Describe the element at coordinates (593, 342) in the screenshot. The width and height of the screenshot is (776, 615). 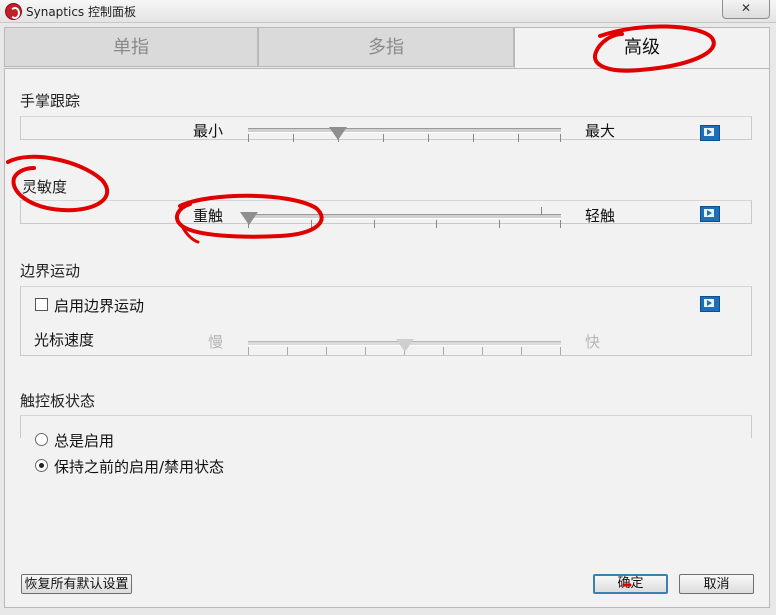
I see `cursor-speed-fast-label: 快` at that location.